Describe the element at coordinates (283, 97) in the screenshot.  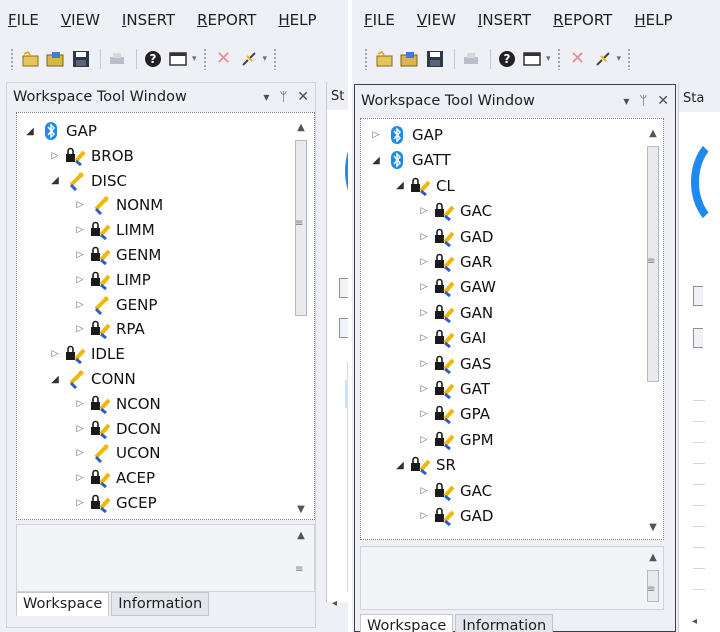
I see `pin-icon: ᛘ` at that location.